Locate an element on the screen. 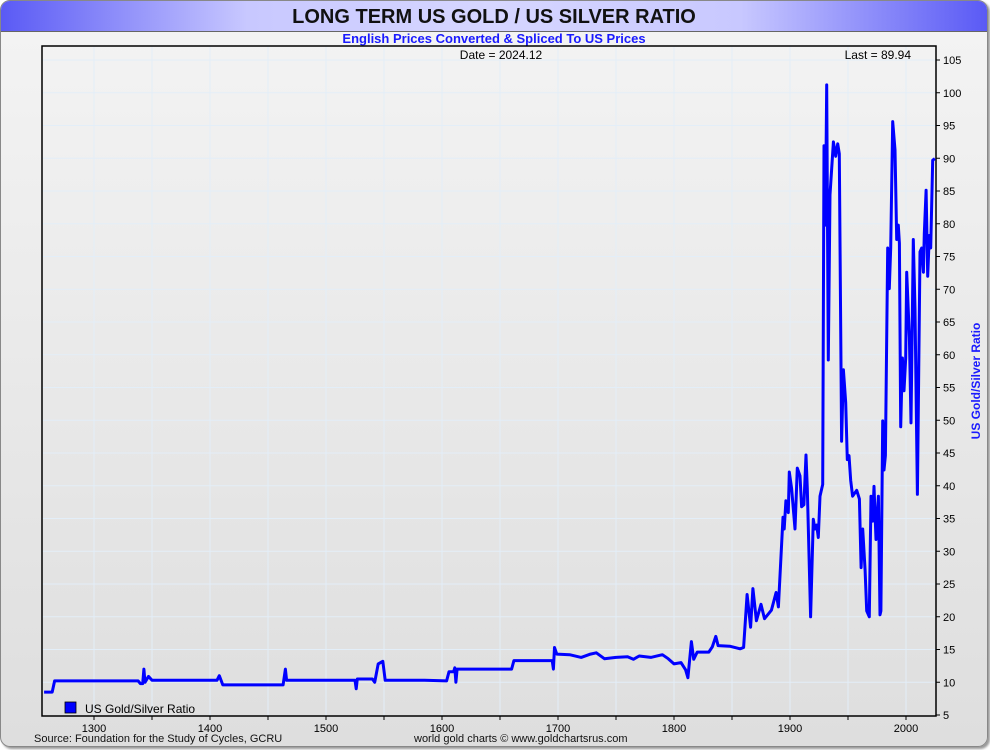  y-tick-label: 25 is located at coordinates (949, 585).